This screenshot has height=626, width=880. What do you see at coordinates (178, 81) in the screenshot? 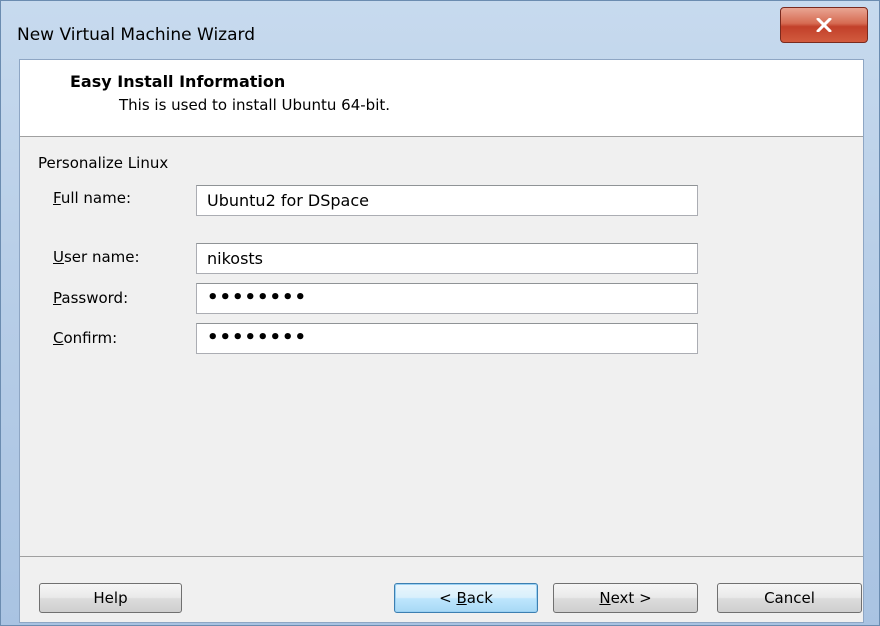
I see `page-title: Easy Install Information` at bounding box center [178, 81].